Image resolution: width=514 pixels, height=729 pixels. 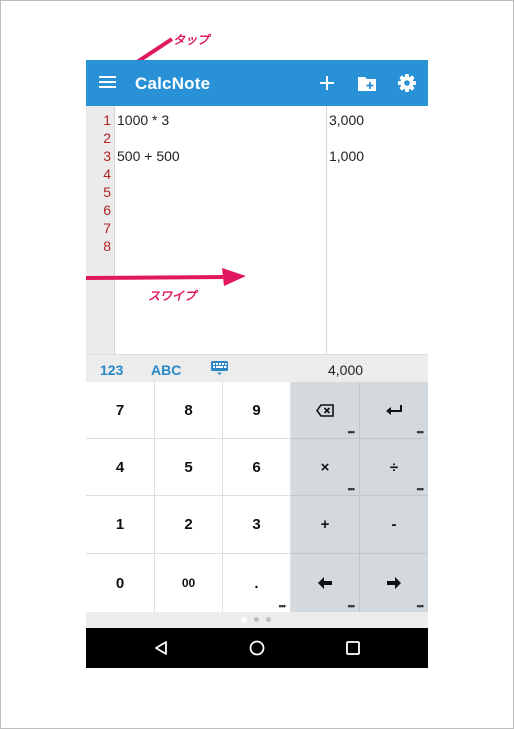 I want to click on page-dot-active, so click(x=244, y=620).